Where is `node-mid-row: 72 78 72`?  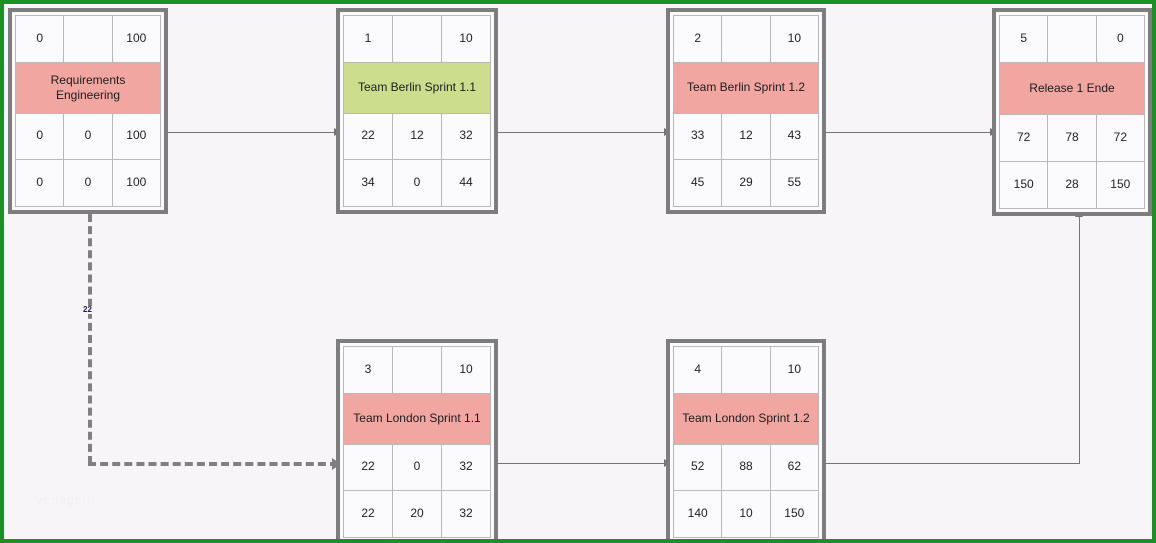 node-mid-row: 72 78 72 is located at coordinates (1072, 138).